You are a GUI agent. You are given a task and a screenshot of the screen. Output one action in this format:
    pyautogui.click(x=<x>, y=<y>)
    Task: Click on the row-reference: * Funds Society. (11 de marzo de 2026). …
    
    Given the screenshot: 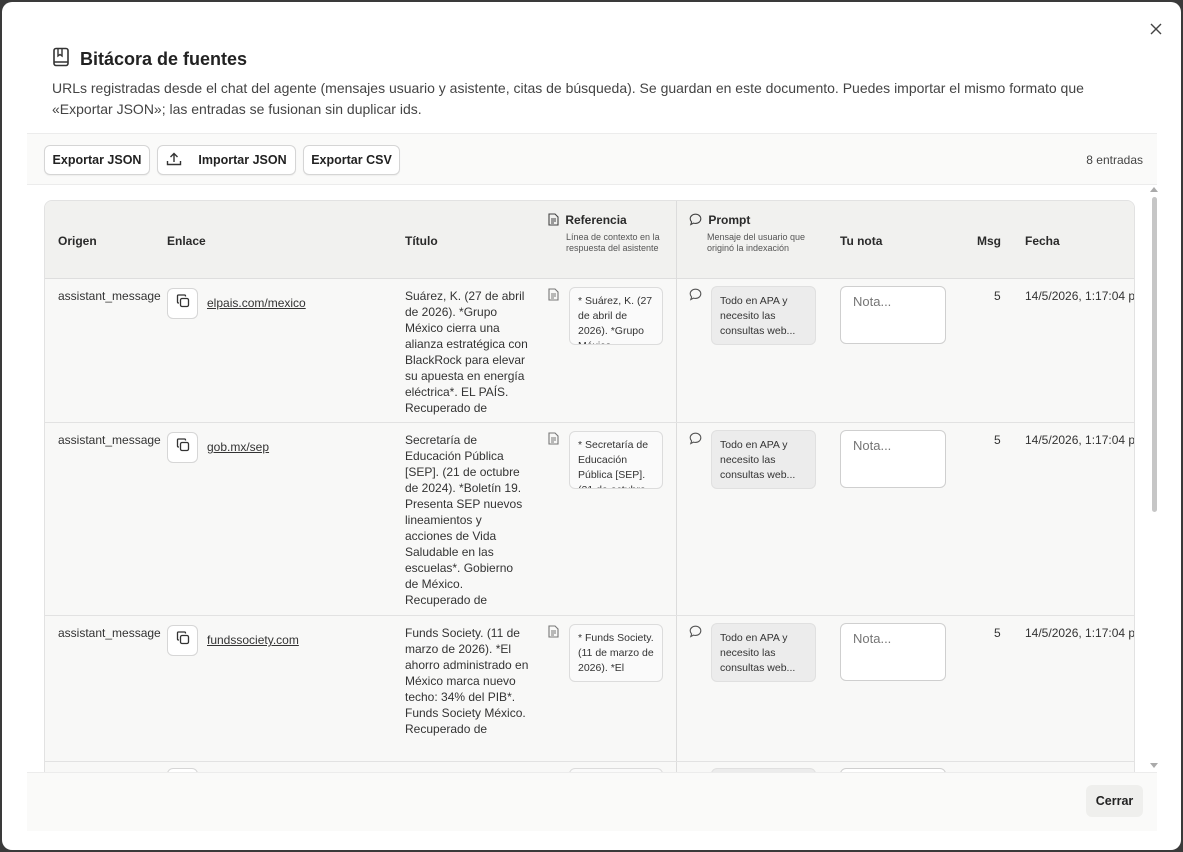 What is the action you would take?
    pyautogui.click(x=616, y=653)
    